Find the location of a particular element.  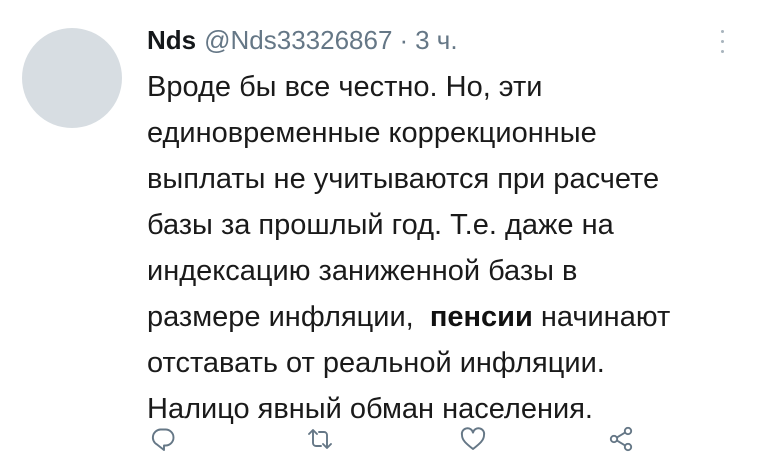

tweet-text-segment: Вроде бы все честно. Но, эти is located at coordinates (345, 87).